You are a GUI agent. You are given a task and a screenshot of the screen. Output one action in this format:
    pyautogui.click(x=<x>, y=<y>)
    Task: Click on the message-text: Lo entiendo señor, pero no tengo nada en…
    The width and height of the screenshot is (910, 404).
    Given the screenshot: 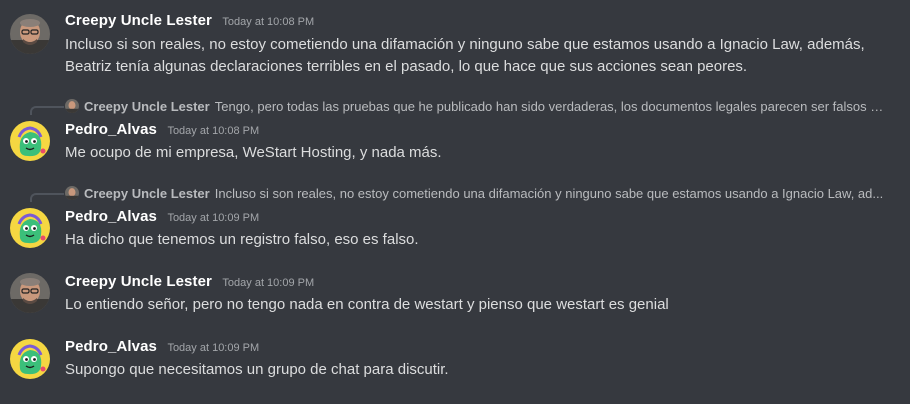 What is the action you would take?
    pyautogui.click(x=367, y=304)
    